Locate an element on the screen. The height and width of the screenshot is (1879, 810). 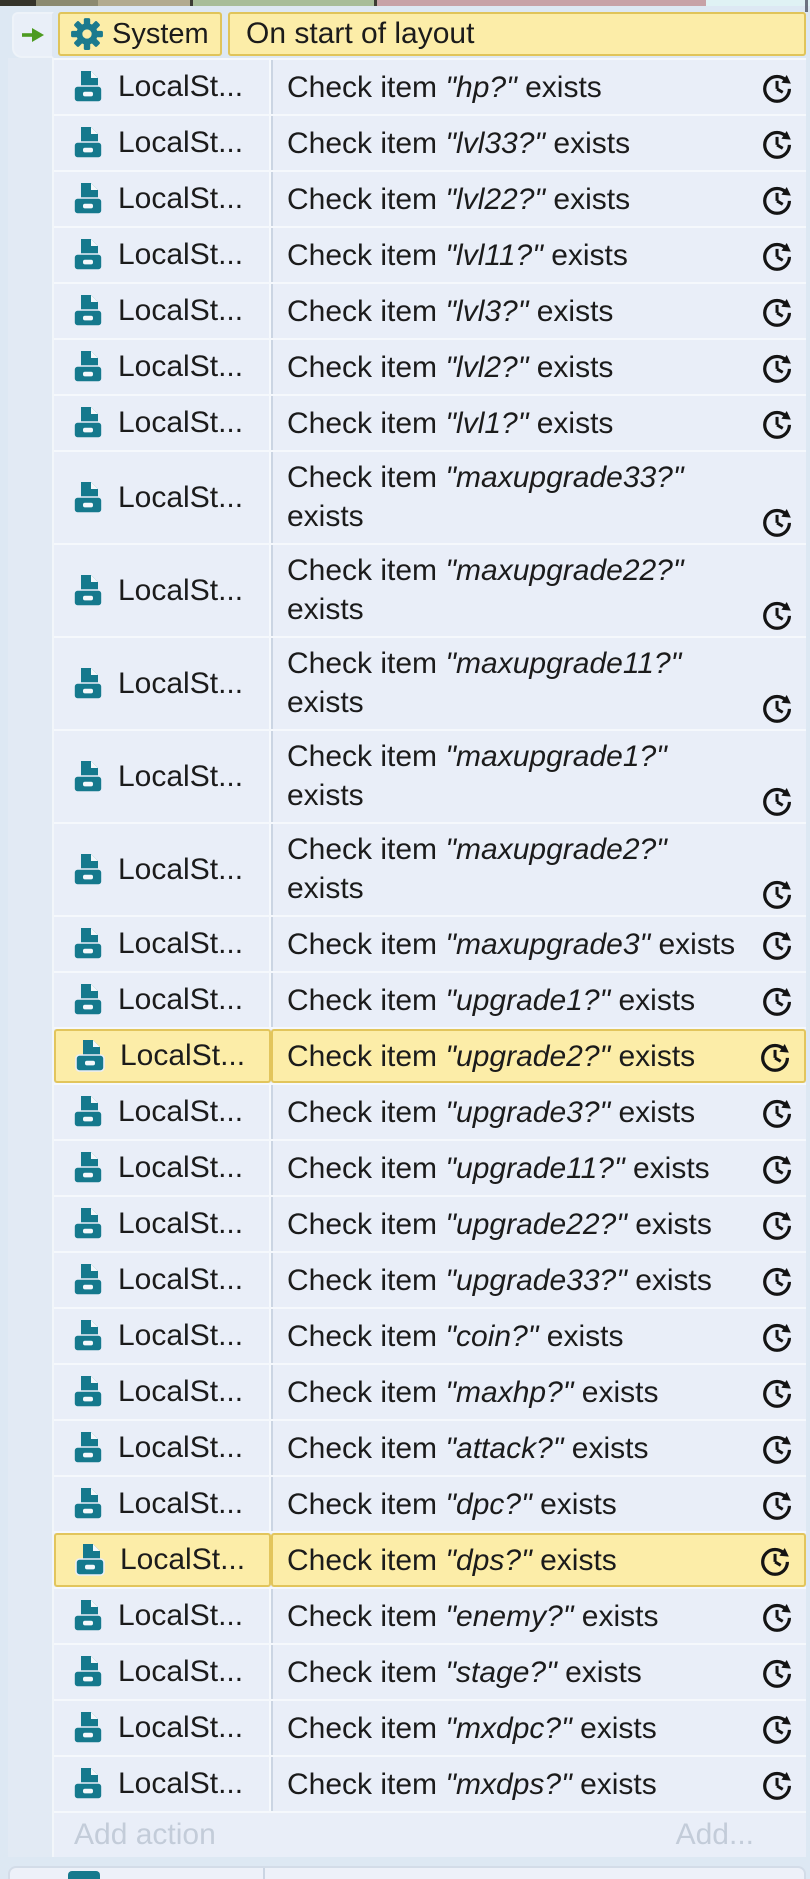
action-text-cell: Check item "hp?" exists is located at coordinates (538, 87).